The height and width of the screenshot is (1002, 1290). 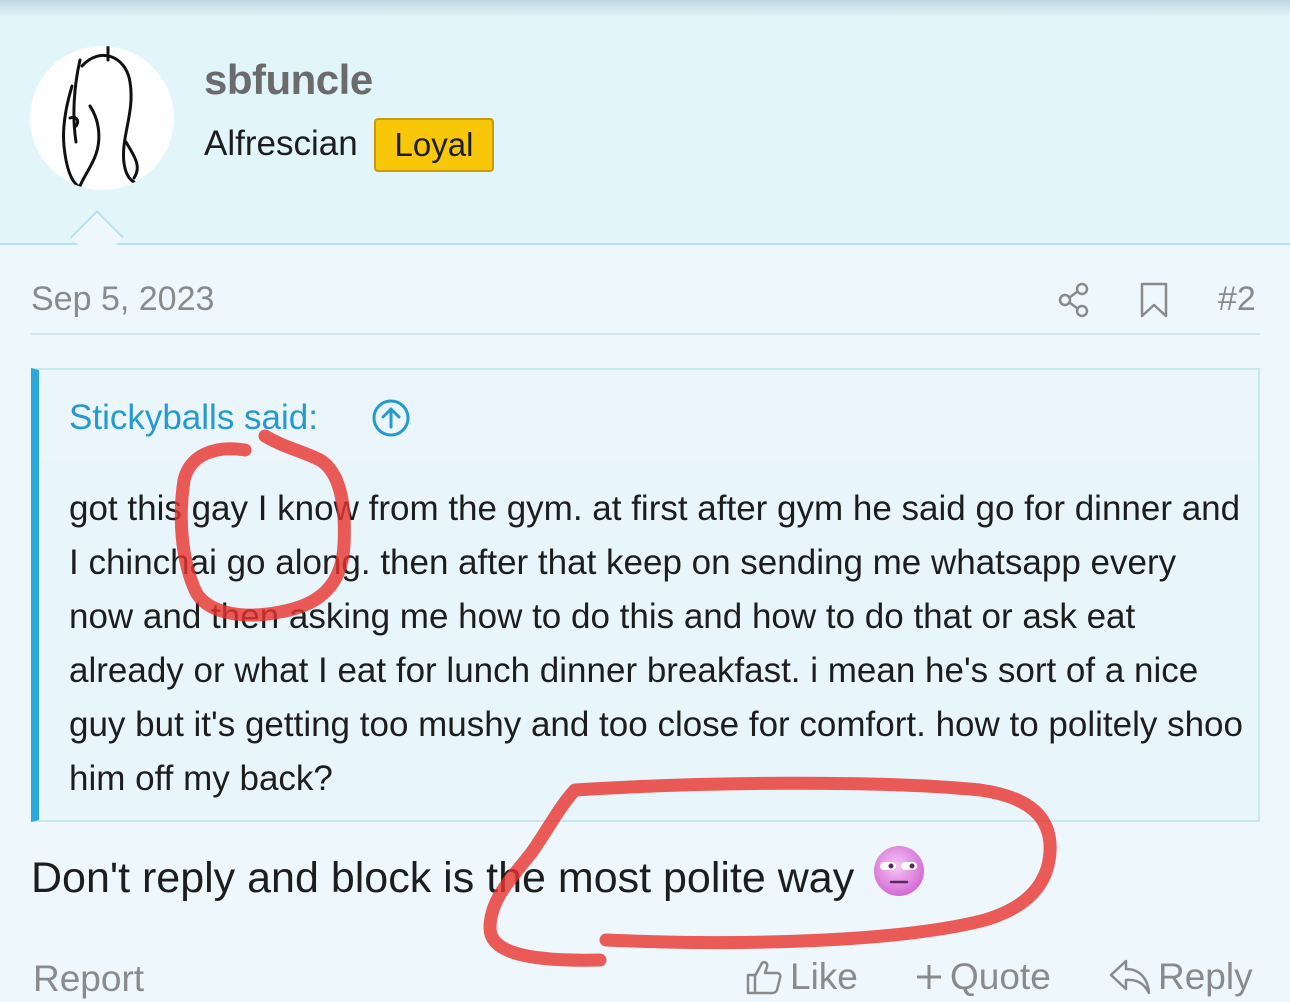 I want to click on disappointed-face-emoji-icon, so click(x=899, y=876).